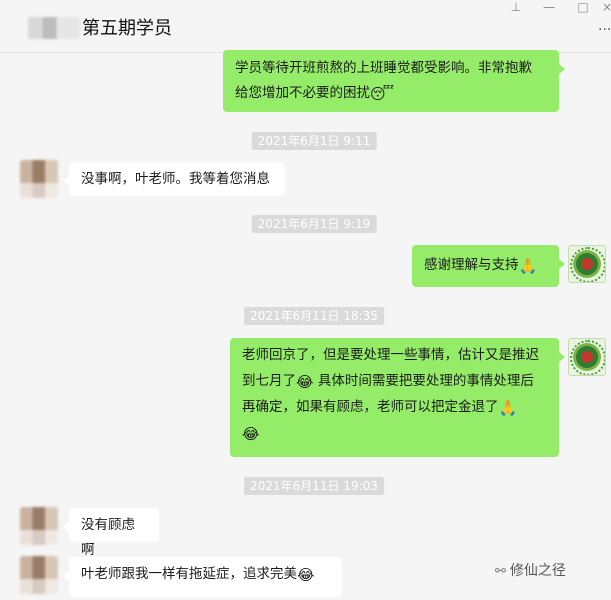 Image resolution: width=611 pixels, height=600 pixels. What do you see at coordinates (314, 486) in the screenshot?
I see `timestamp: 2021年6月11日 19:03` at bounding box center [314, 486].